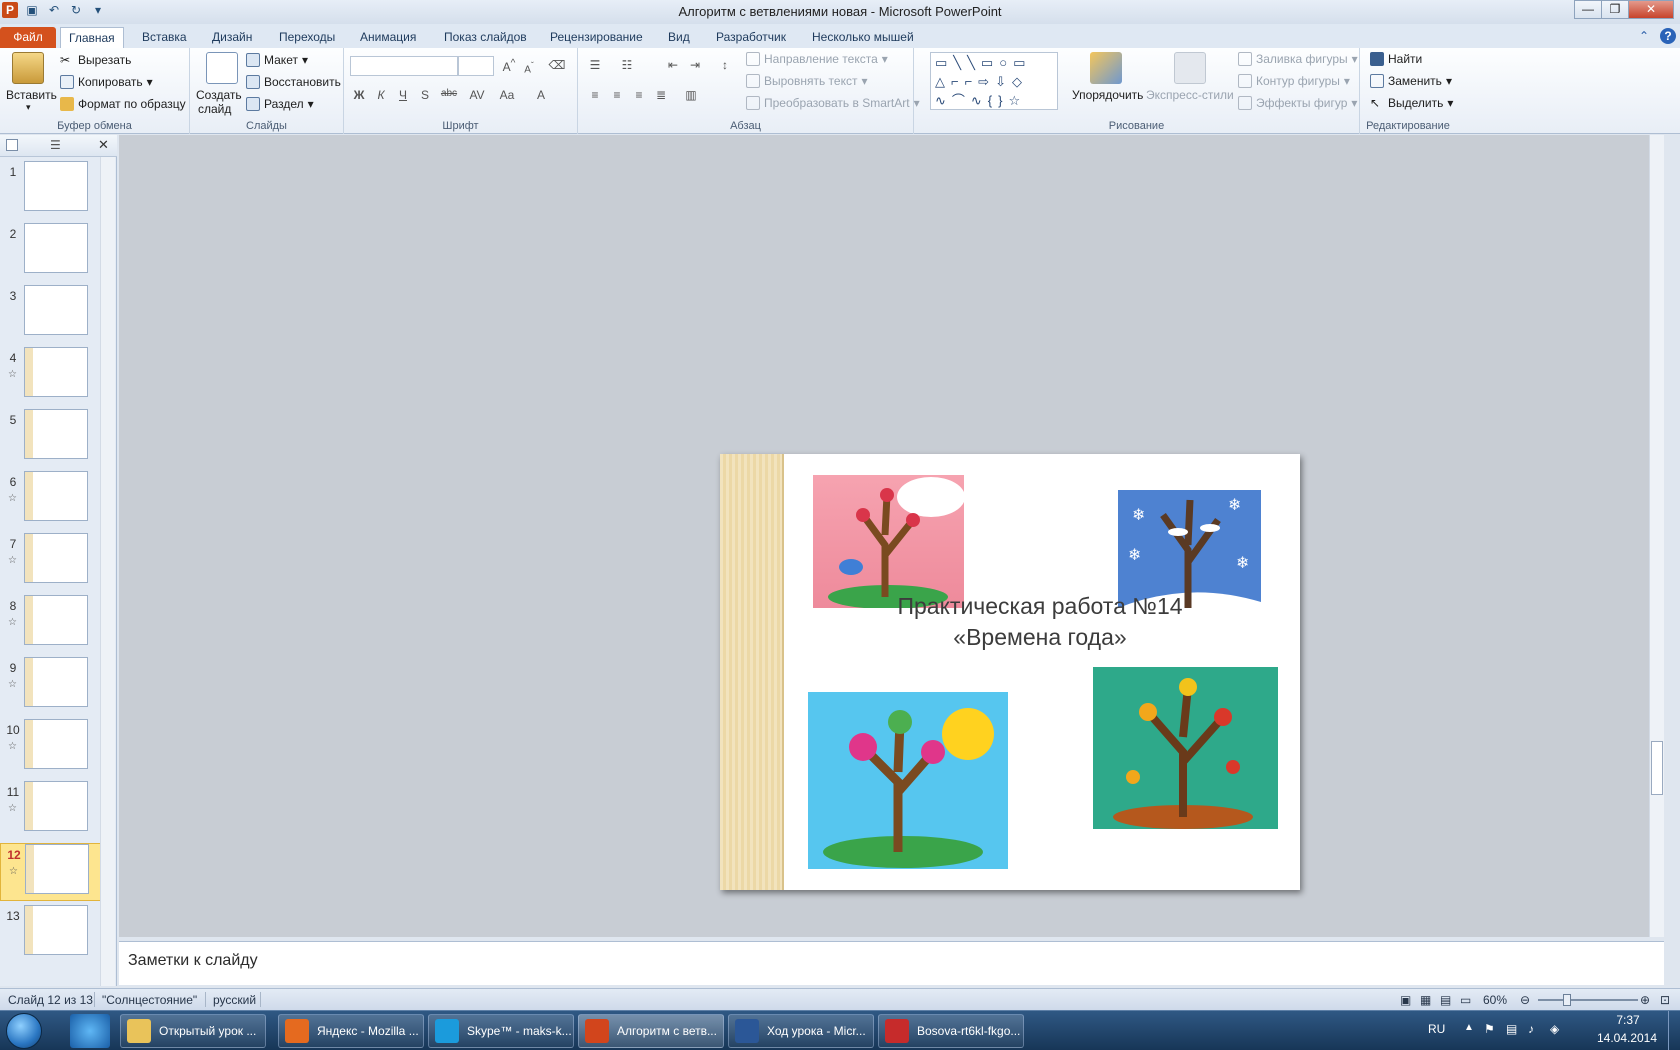 Image resolution: width=1680 pixels, height=1050 pixels. I want to click on slide-thumbnail-7: 7 ☆, so click(53, 562).